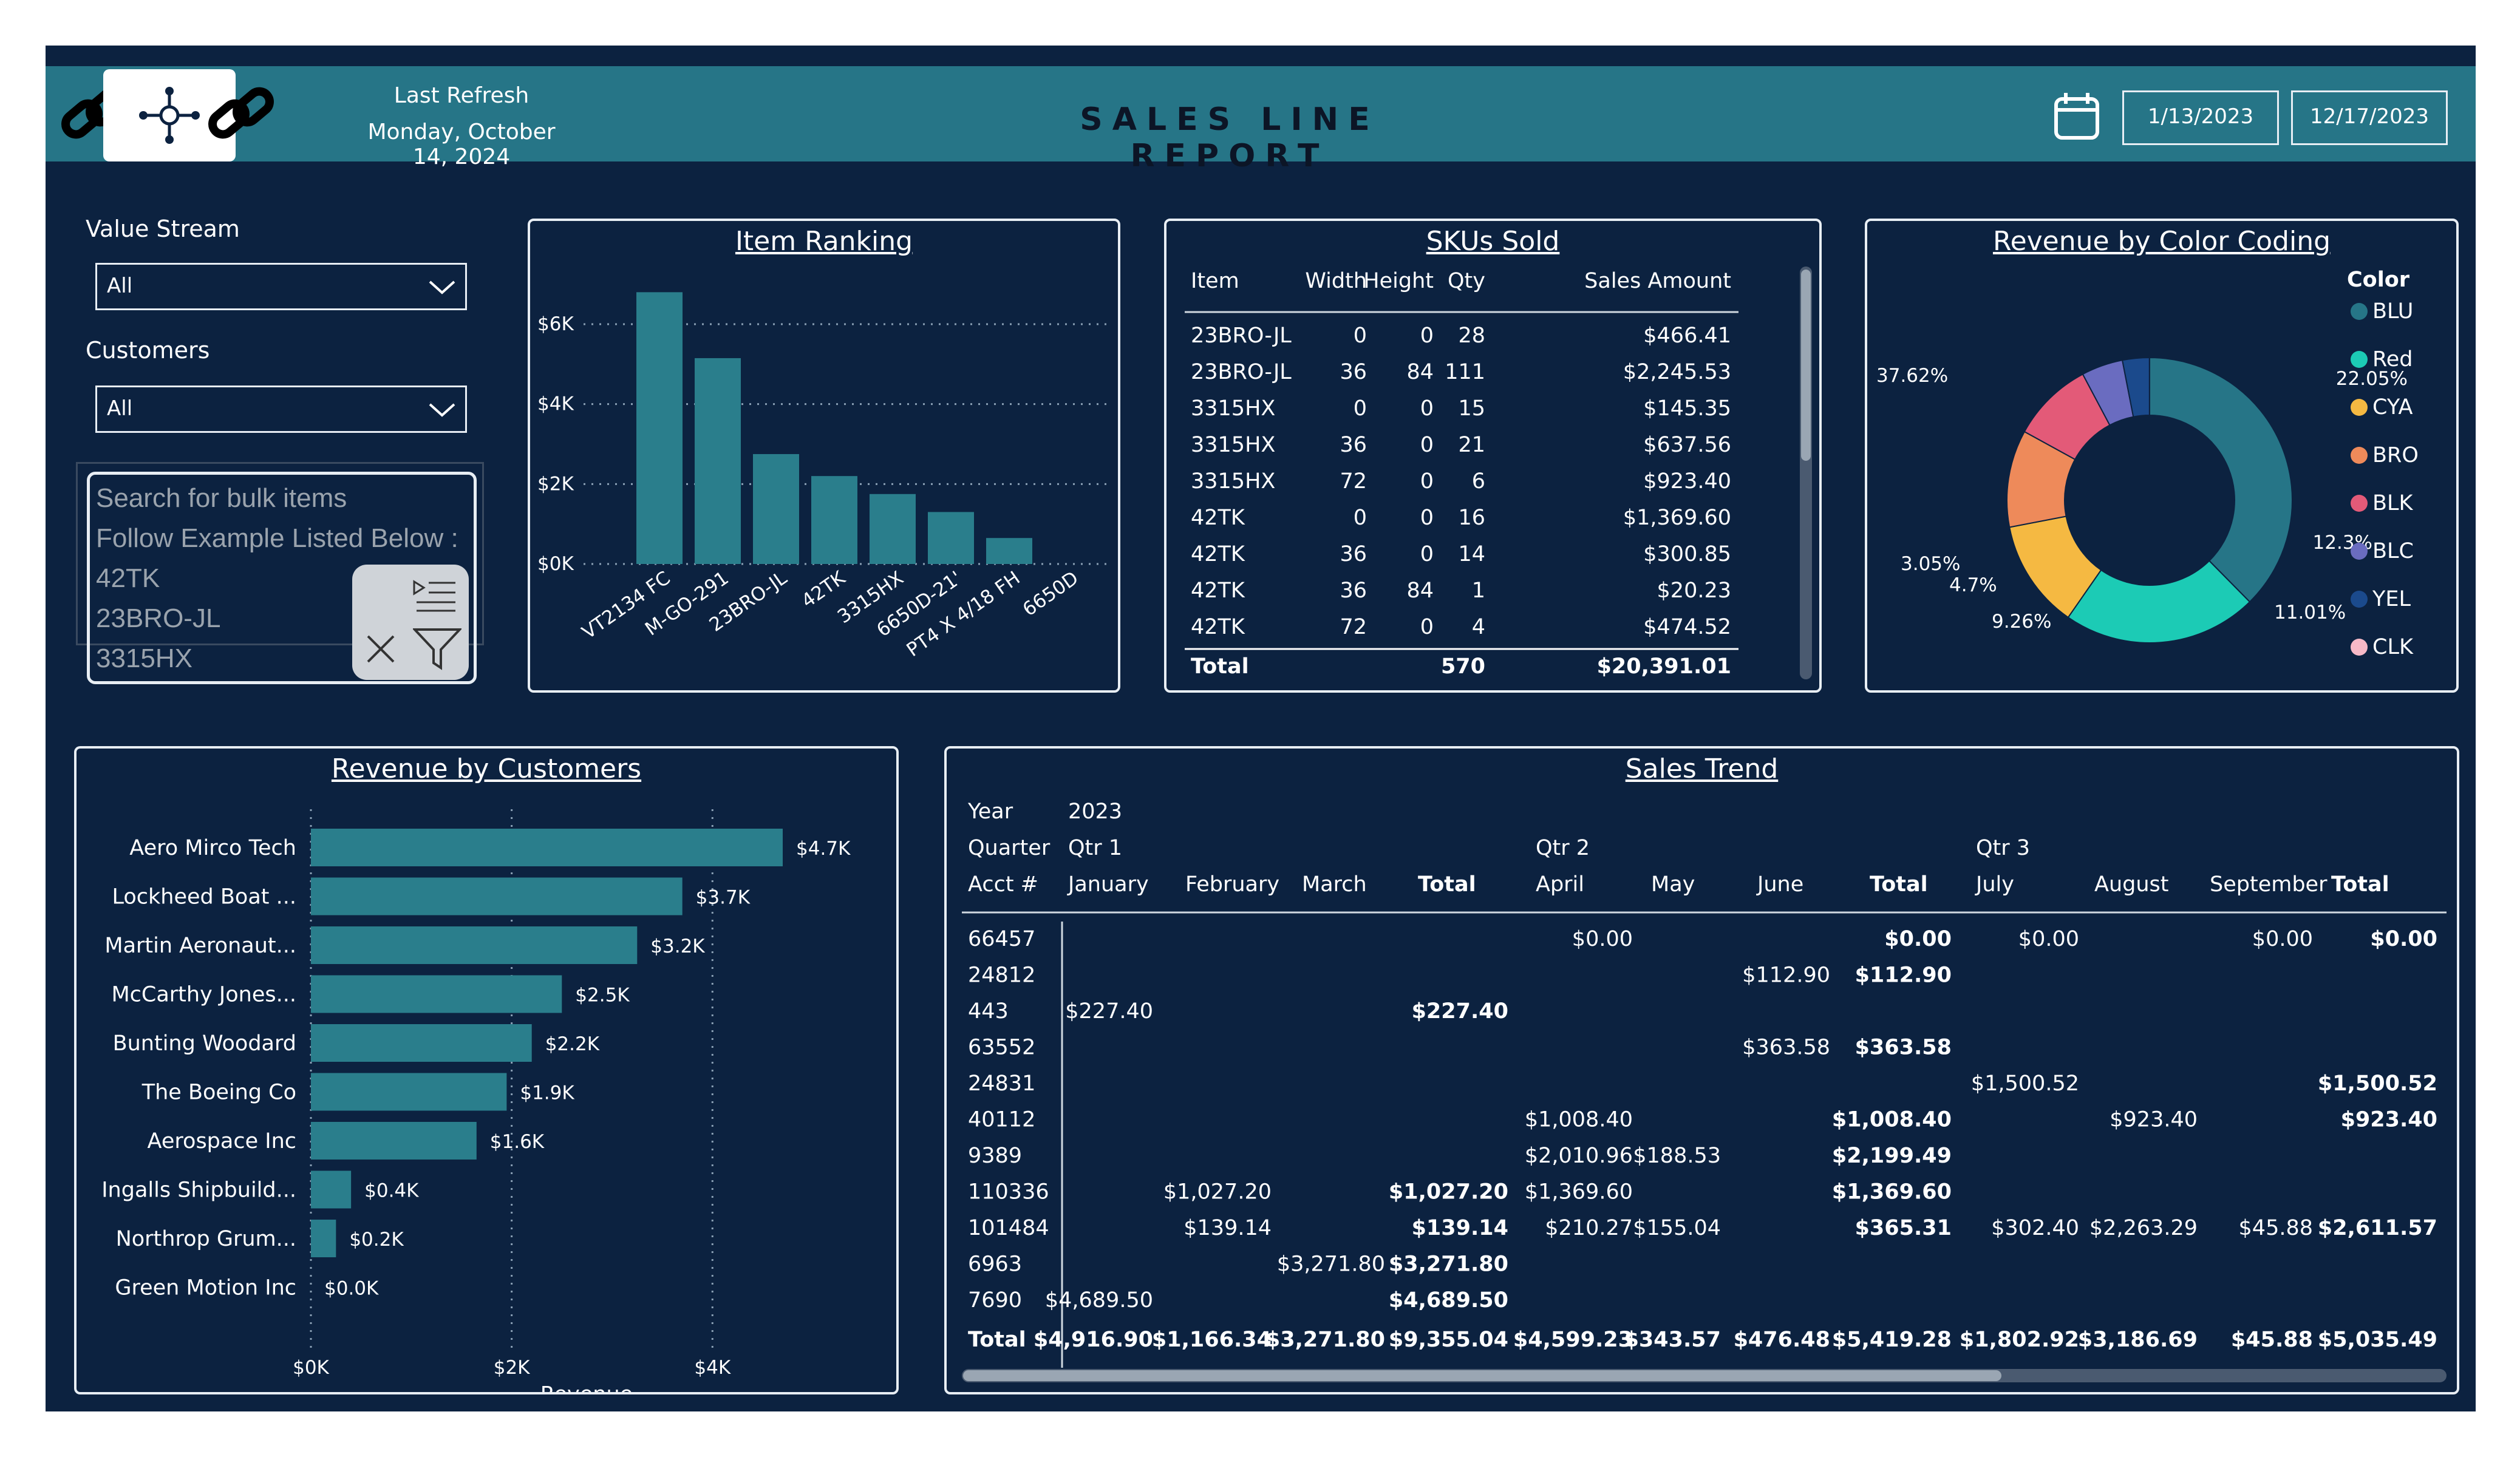 The image size is (2520, 1457). What do you see at coordinates (277, 538) in the screenshot?
I see `search-line: Follow Example Listed Below :` at bounding box center [277, 538].